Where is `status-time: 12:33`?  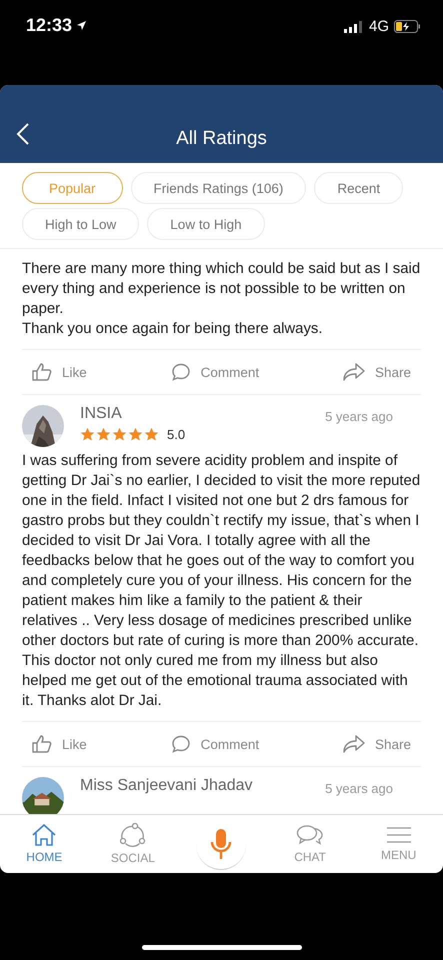
status-time: 12:33 is located at coordinates (57, 25).